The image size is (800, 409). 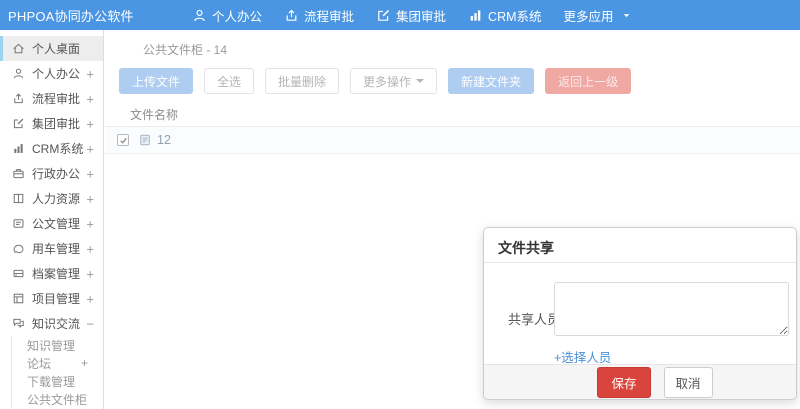 What do you see at coordinates (624, 382) in the screenshot?
I see `save-button: 保存` at bounding box center [624, 382].